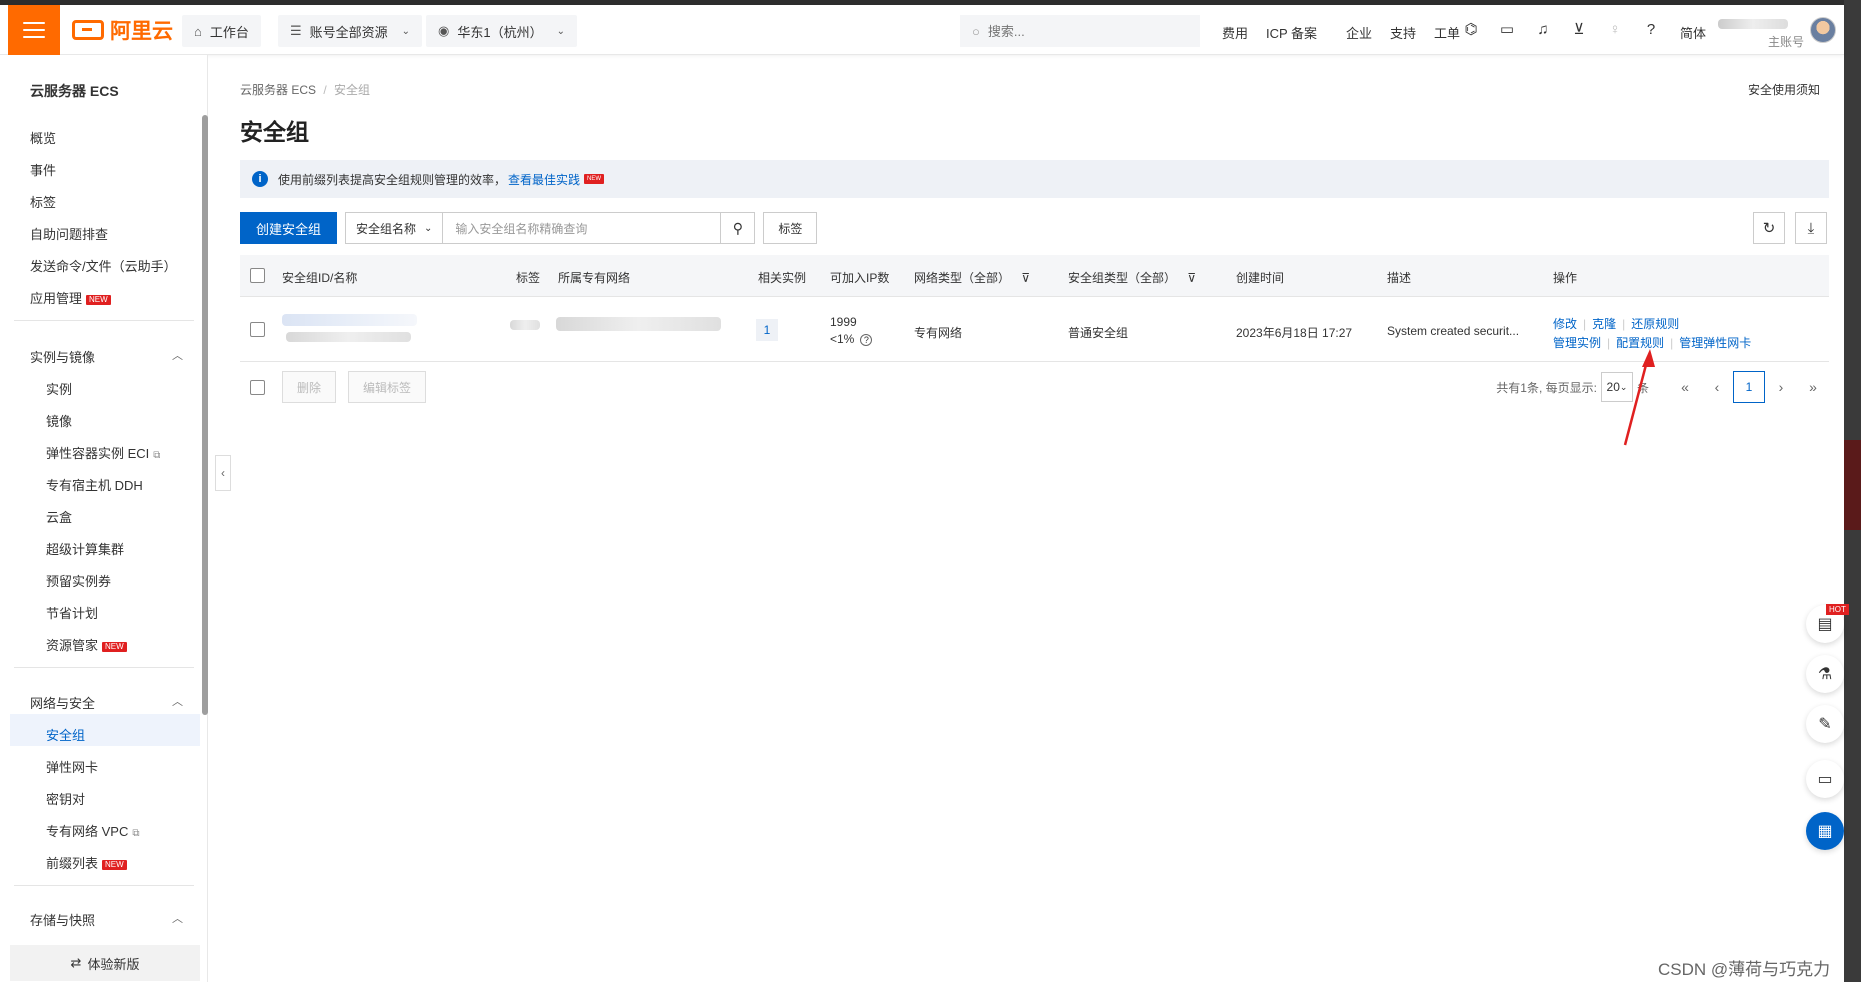 The height and width of the screenshot is (982, 1861). Describe the element at coordinates (104, 885) in the screenshot. I see `divider` at that location.